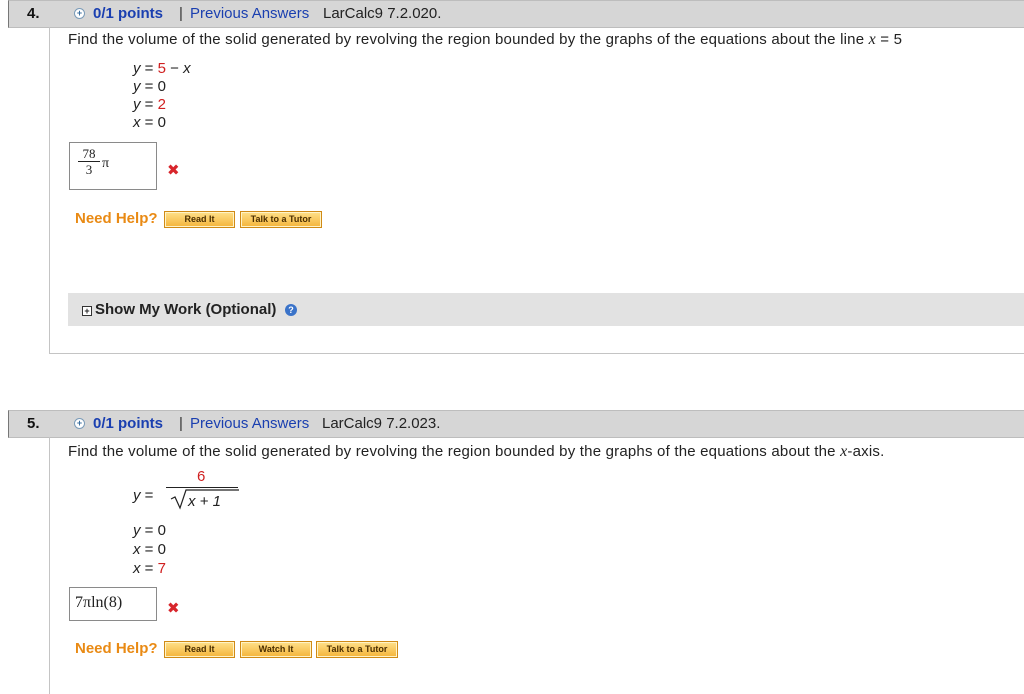  Describe the element at coordinates (143, 495) in the screenshot. I see `equation-1-lhs: y =` at that location.